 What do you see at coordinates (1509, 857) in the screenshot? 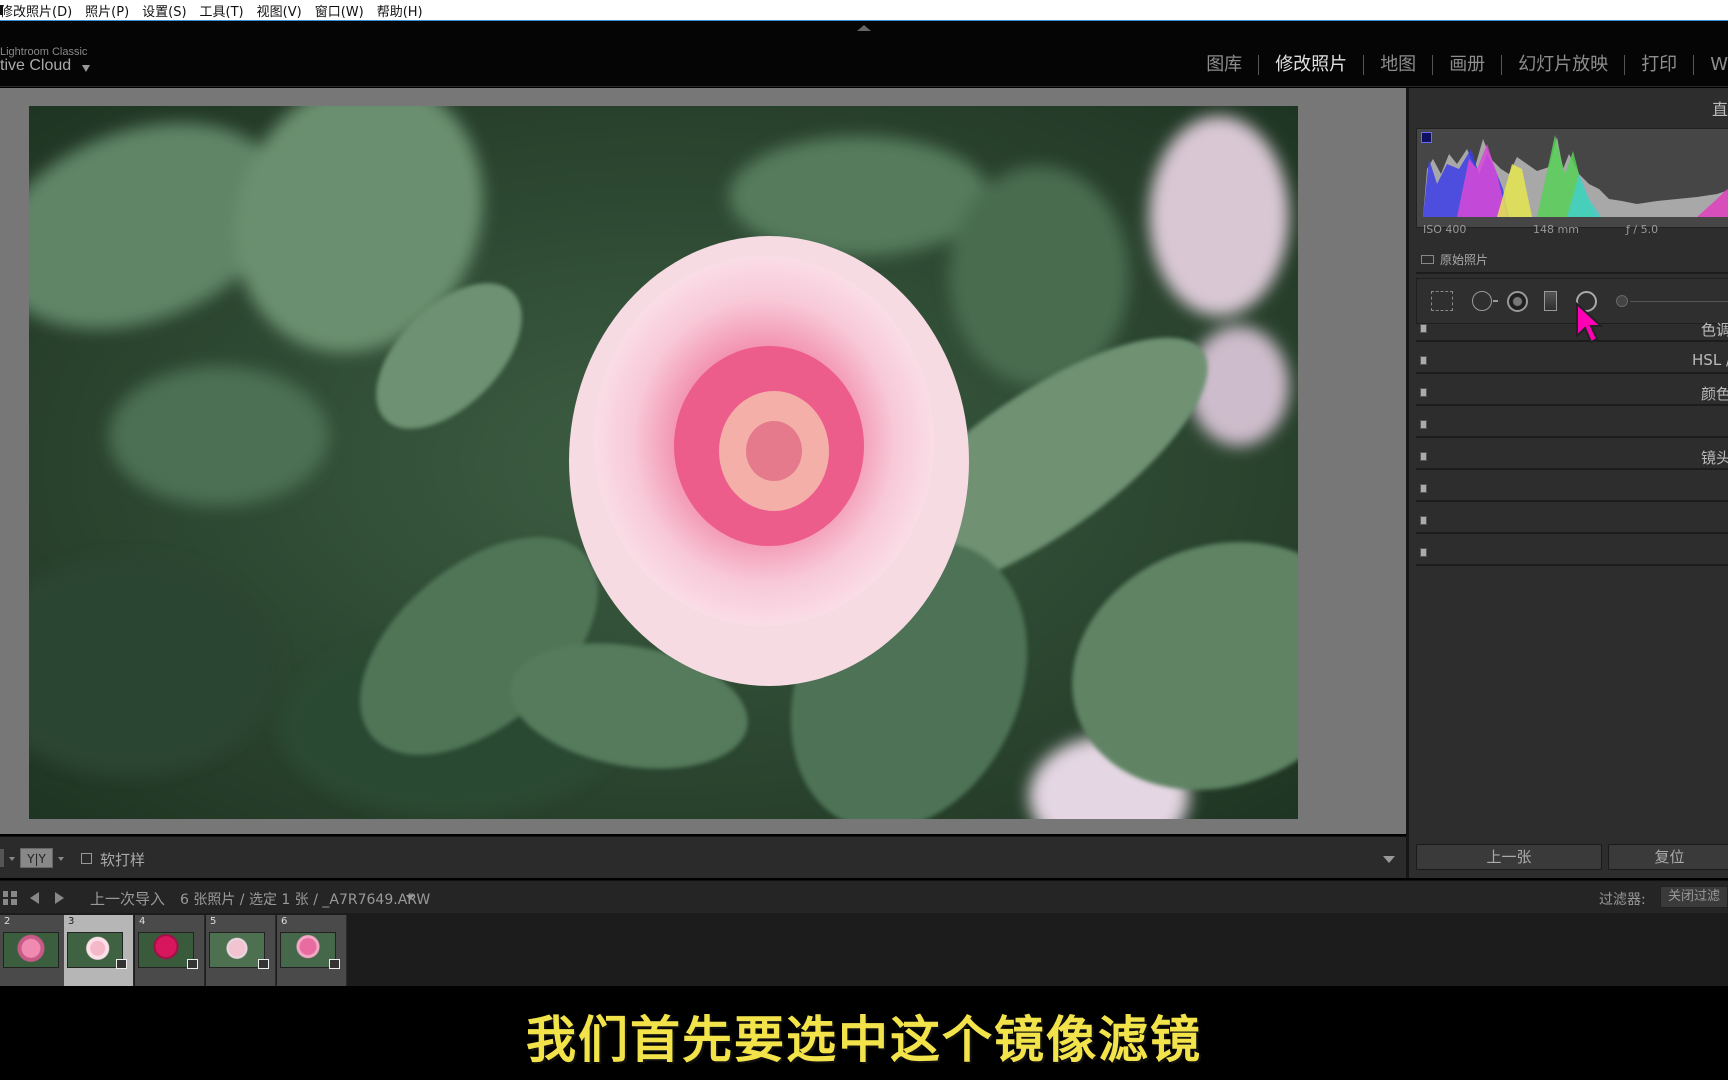
I see `previous-button: 上一张` at bounding box center [1509, 857].